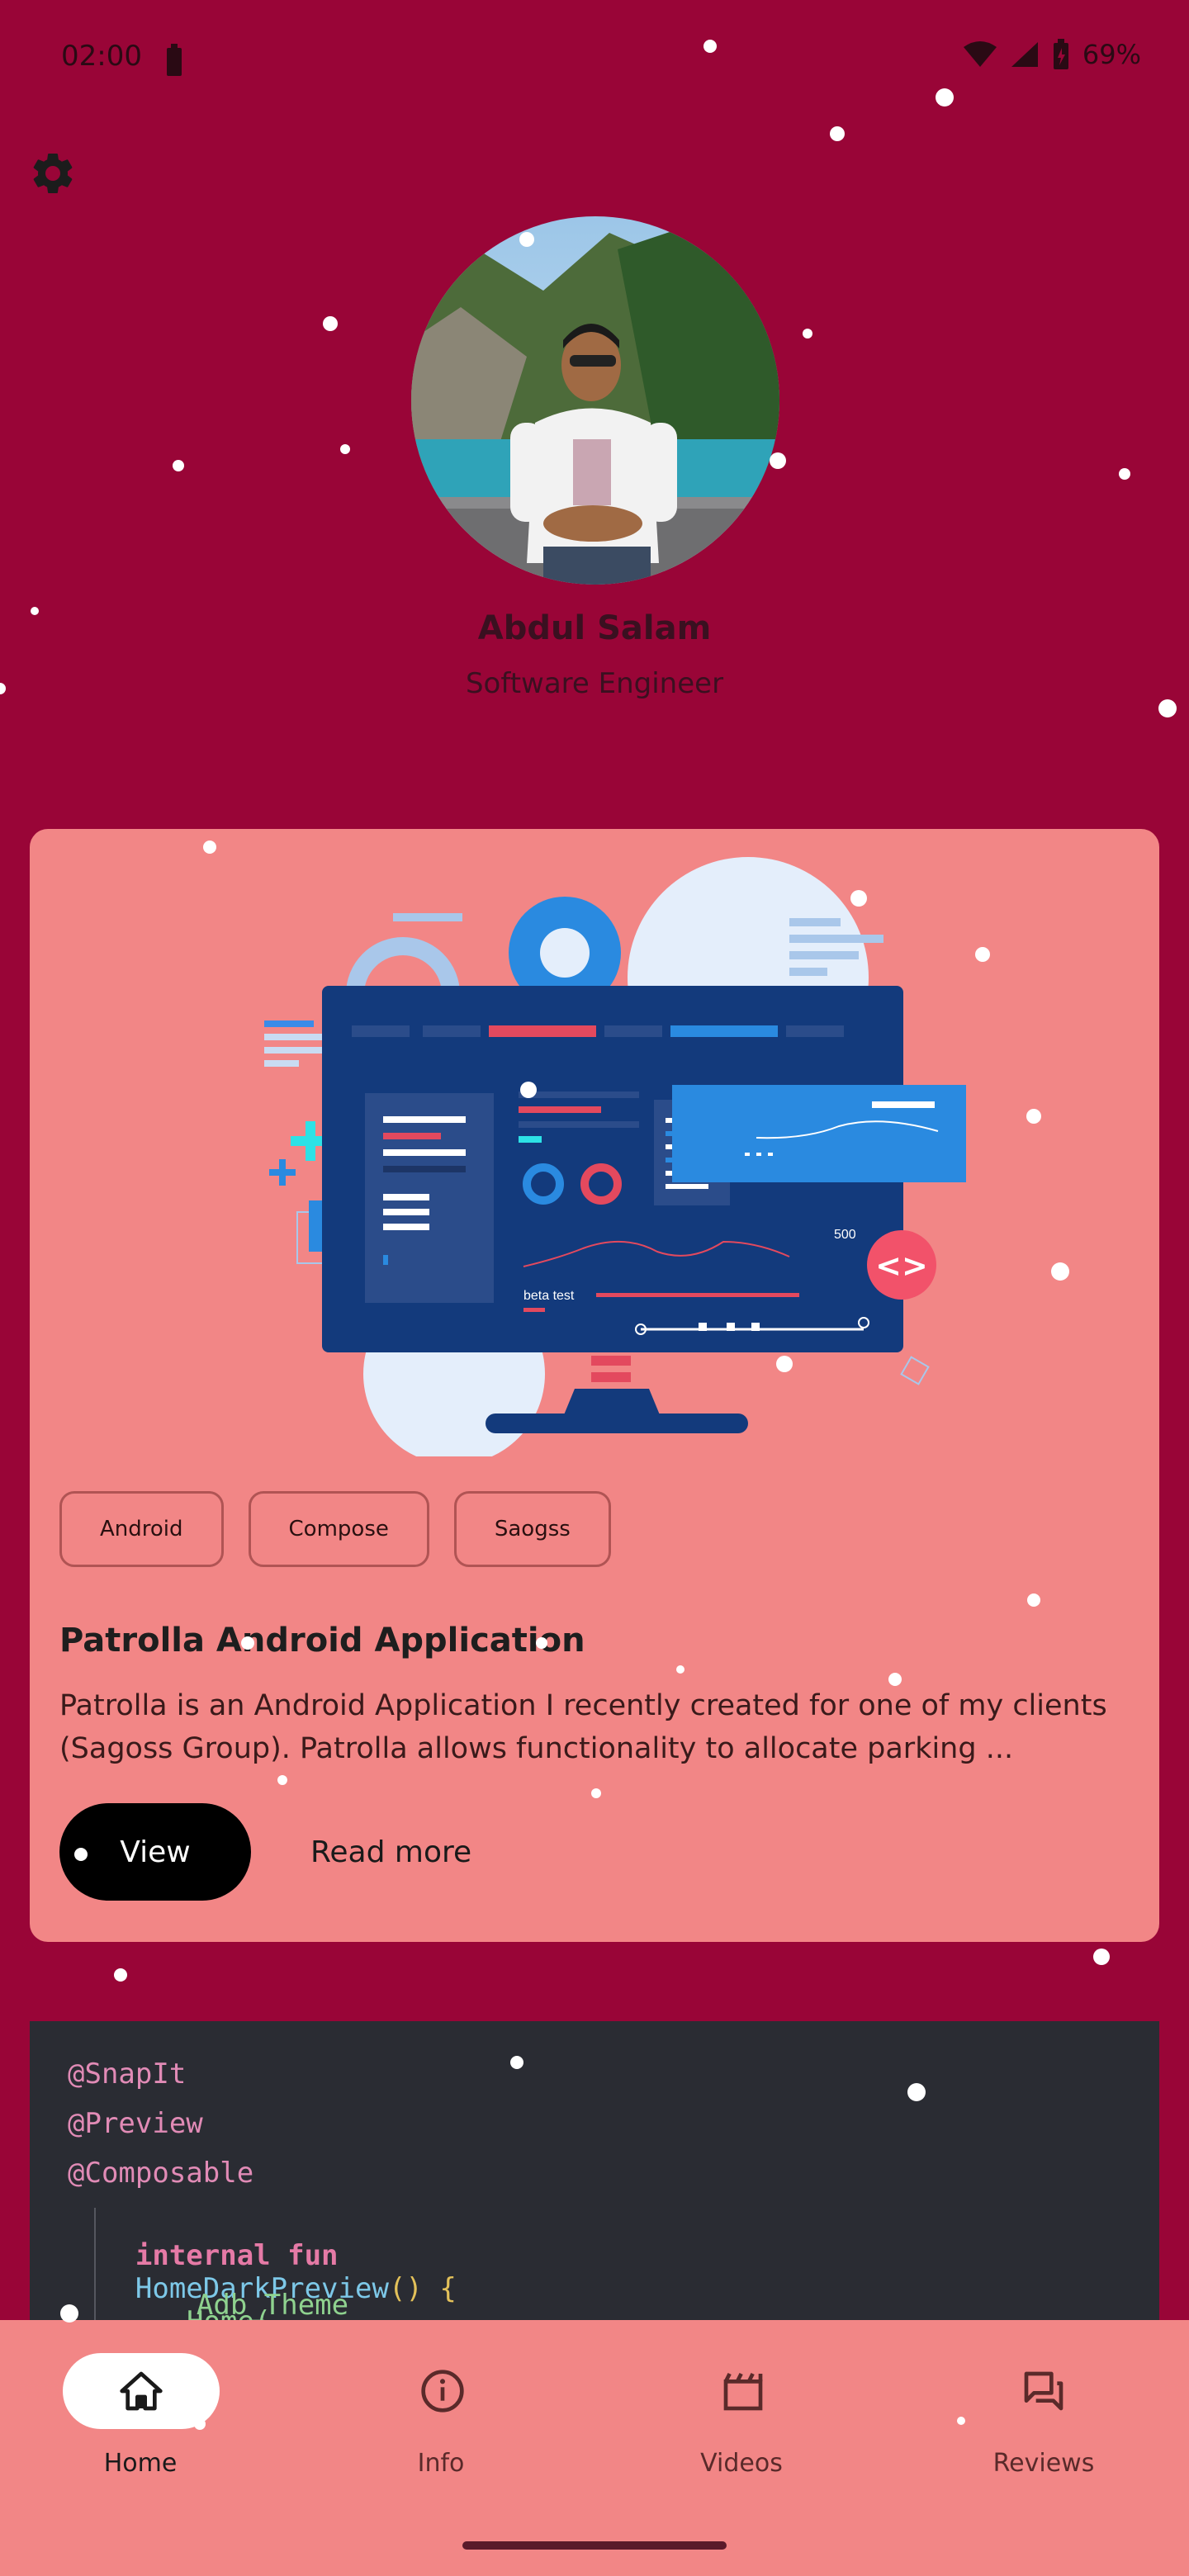 This screenshot has height=2576, width=1189. I want to click on tag-chips: Android Compose Saogss, so click(335, 1529).